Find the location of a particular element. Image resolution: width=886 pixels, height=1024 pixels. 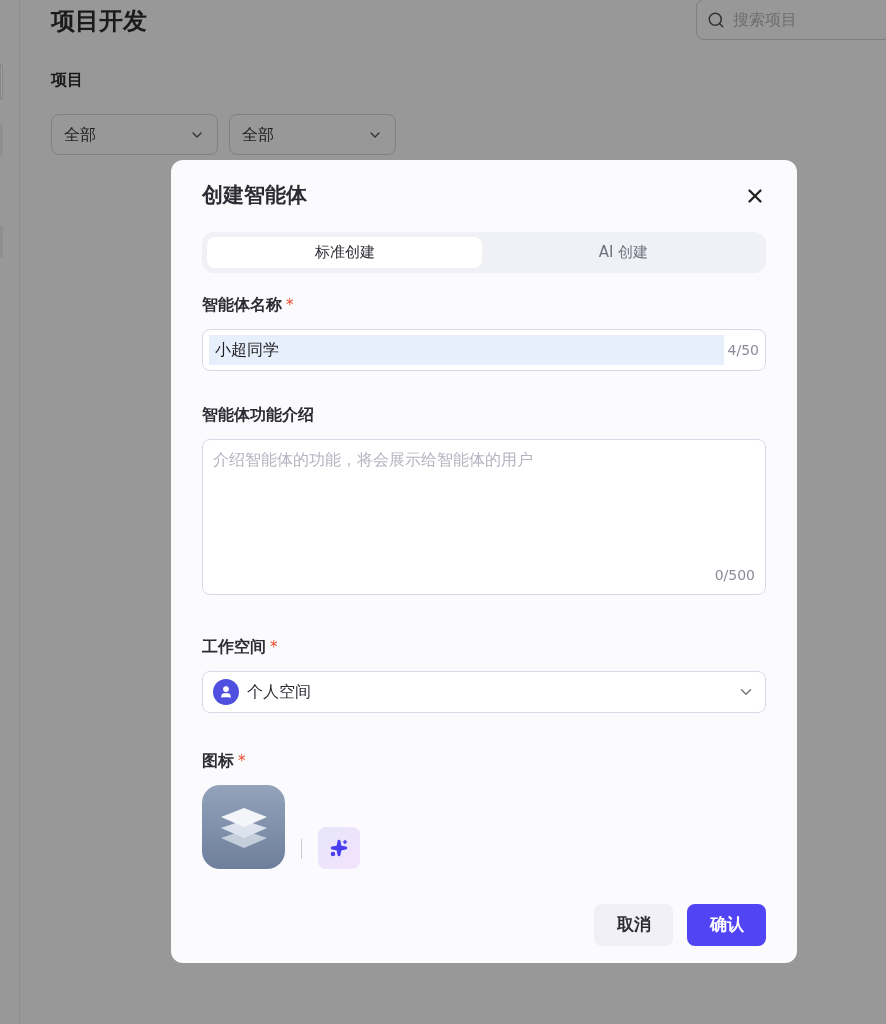

placeholder-text: 介绍智能体的功能，将会展示给智能体的用户 is located at coordinates (373, 460).